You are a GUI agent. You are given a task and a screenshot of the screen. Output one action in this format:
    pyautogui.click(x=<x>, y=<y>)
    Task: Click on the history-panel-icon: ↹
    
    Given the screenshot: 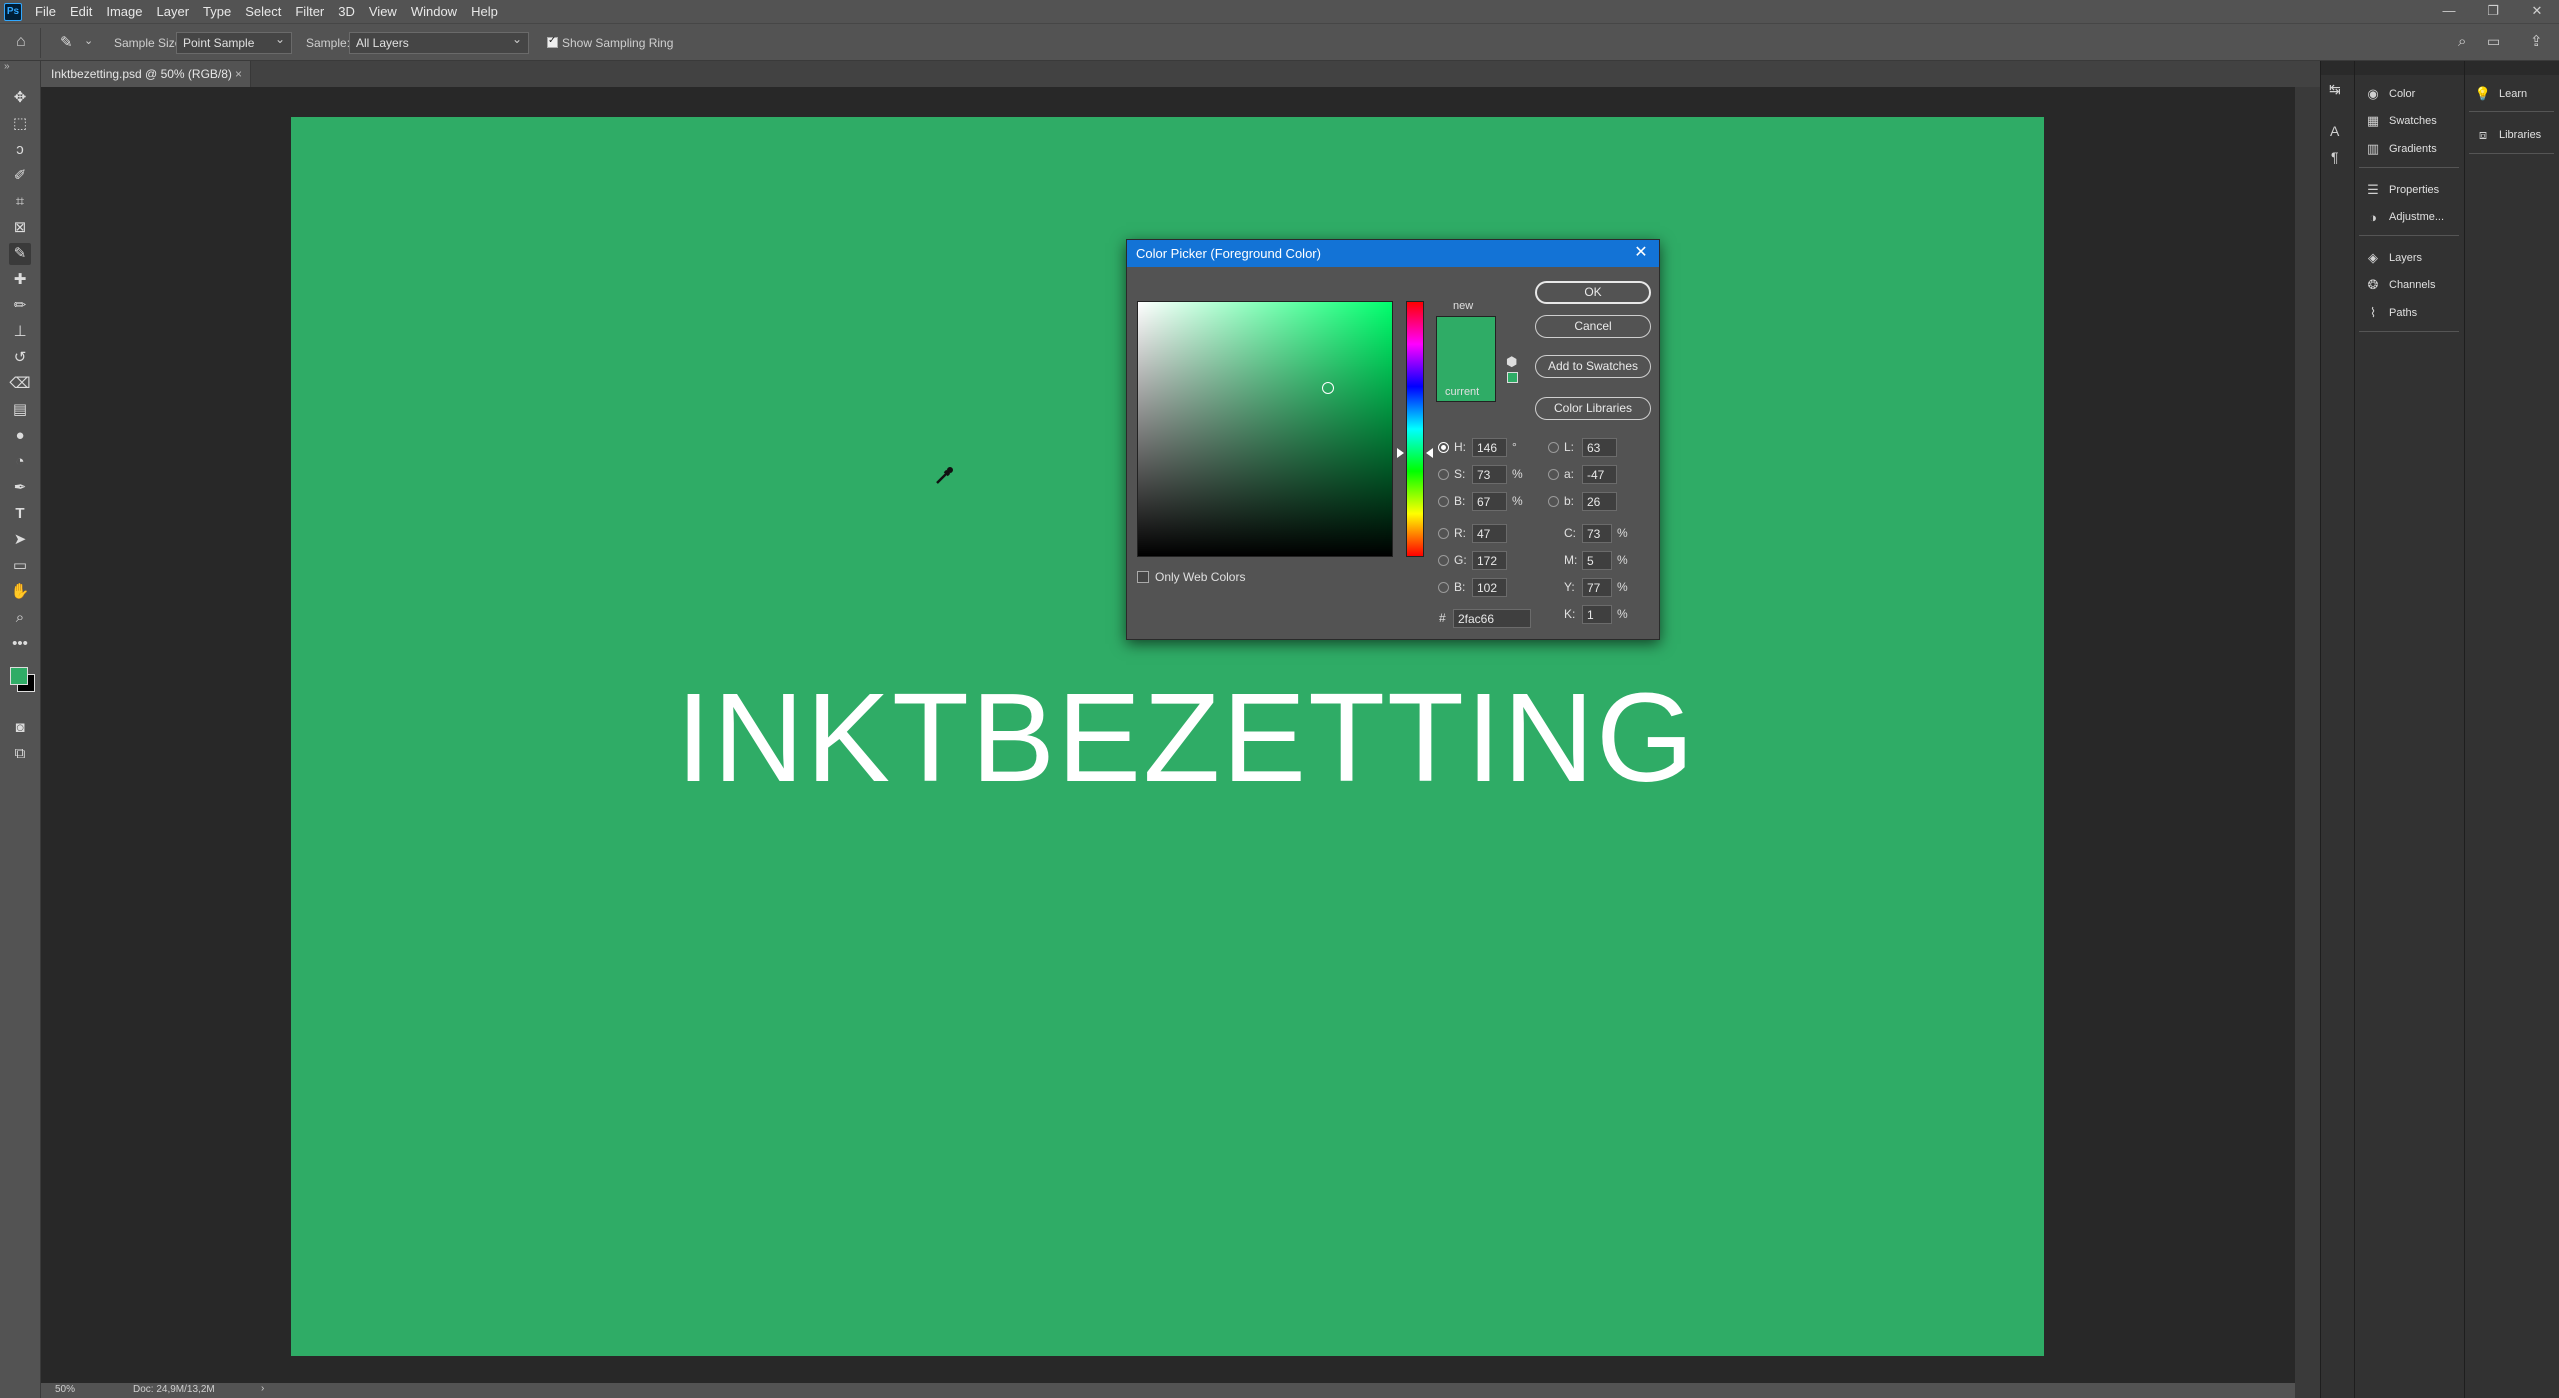 What is the action you would take?
    pyautogui.click(x=2335, y=89)
    